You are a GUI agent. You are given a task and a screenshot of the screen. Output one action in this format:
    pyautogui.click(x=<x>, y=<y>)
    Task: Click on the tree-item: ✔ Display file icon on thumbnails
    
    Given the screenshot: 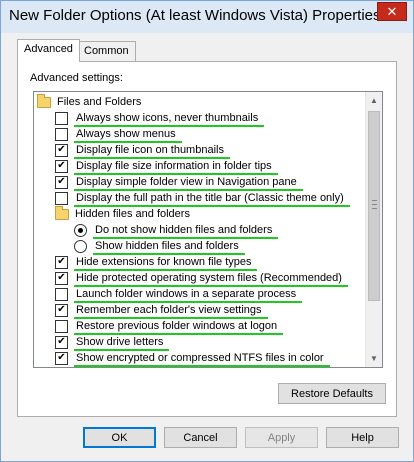 What is the action you would take?
    pyautogui.click(x=142, y=150)
    